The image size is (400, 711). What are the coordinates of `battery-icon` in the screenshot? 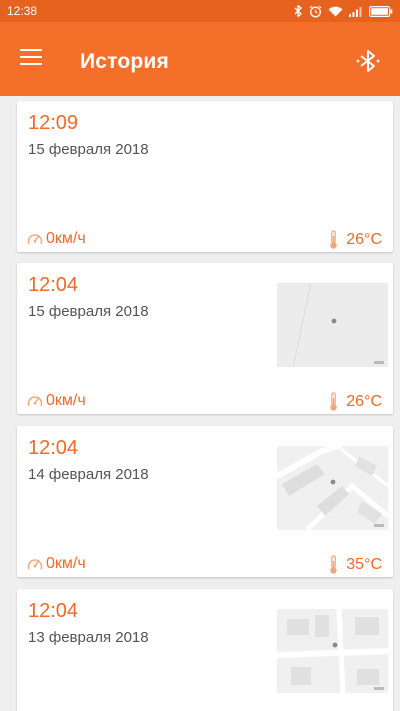 It's located at (381, 11).